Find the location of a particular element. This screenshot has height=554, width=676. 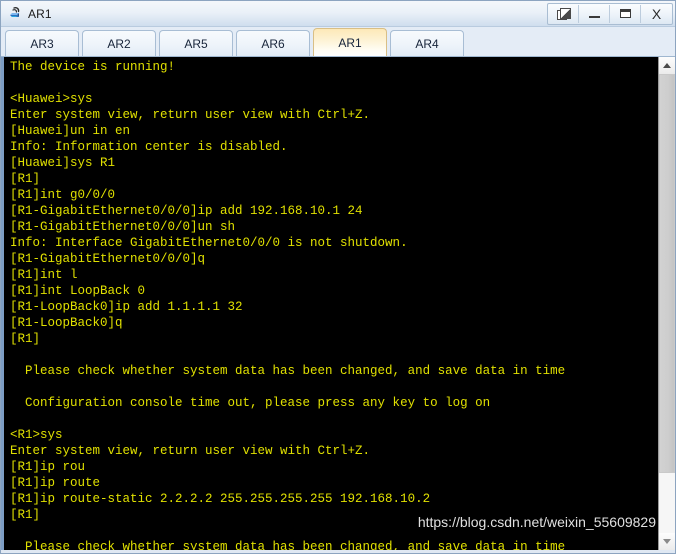

tab-label: AR2 is located at coordinates (119, 43).